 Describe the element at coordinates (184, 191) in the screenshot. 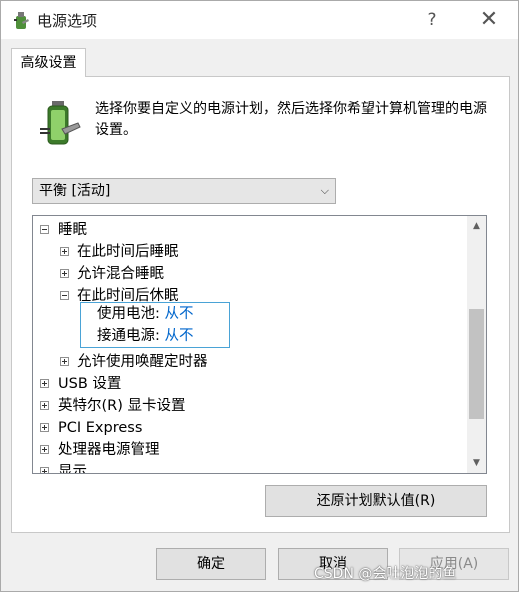

I see `power-plan-select: 平衡 [活动] ⌵` at that location.